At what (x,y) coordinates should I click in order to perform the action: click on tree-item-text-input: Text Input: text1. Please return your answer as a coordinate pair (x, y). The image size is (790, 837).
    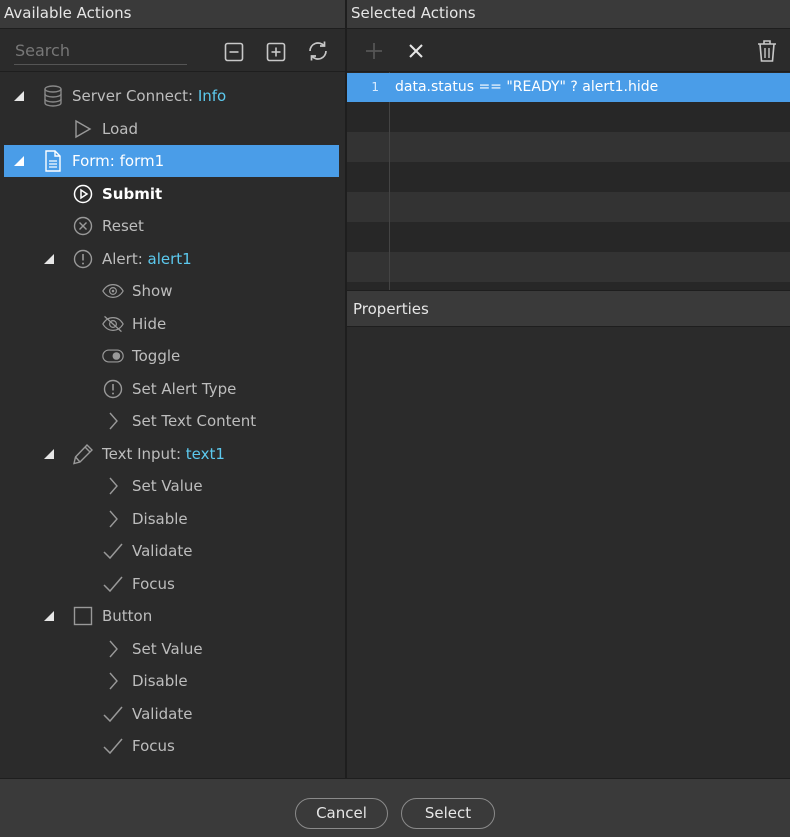
    Looking at the image, I should click on (171, 454).